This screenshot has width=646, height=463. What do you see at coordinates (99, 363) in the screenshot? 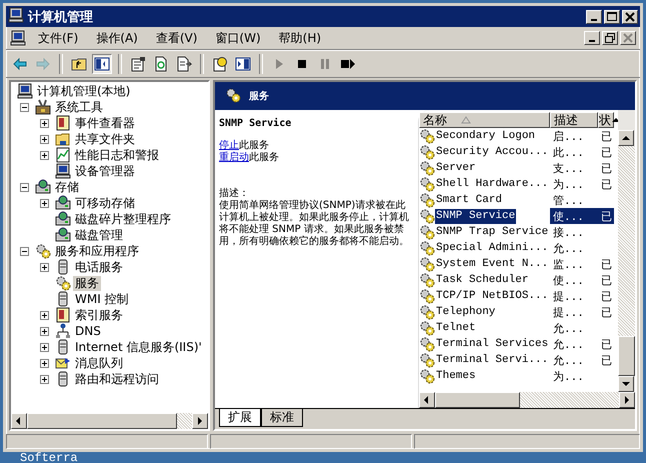
I see `tree-item: 消息队列` at bounding box center [99, 363].